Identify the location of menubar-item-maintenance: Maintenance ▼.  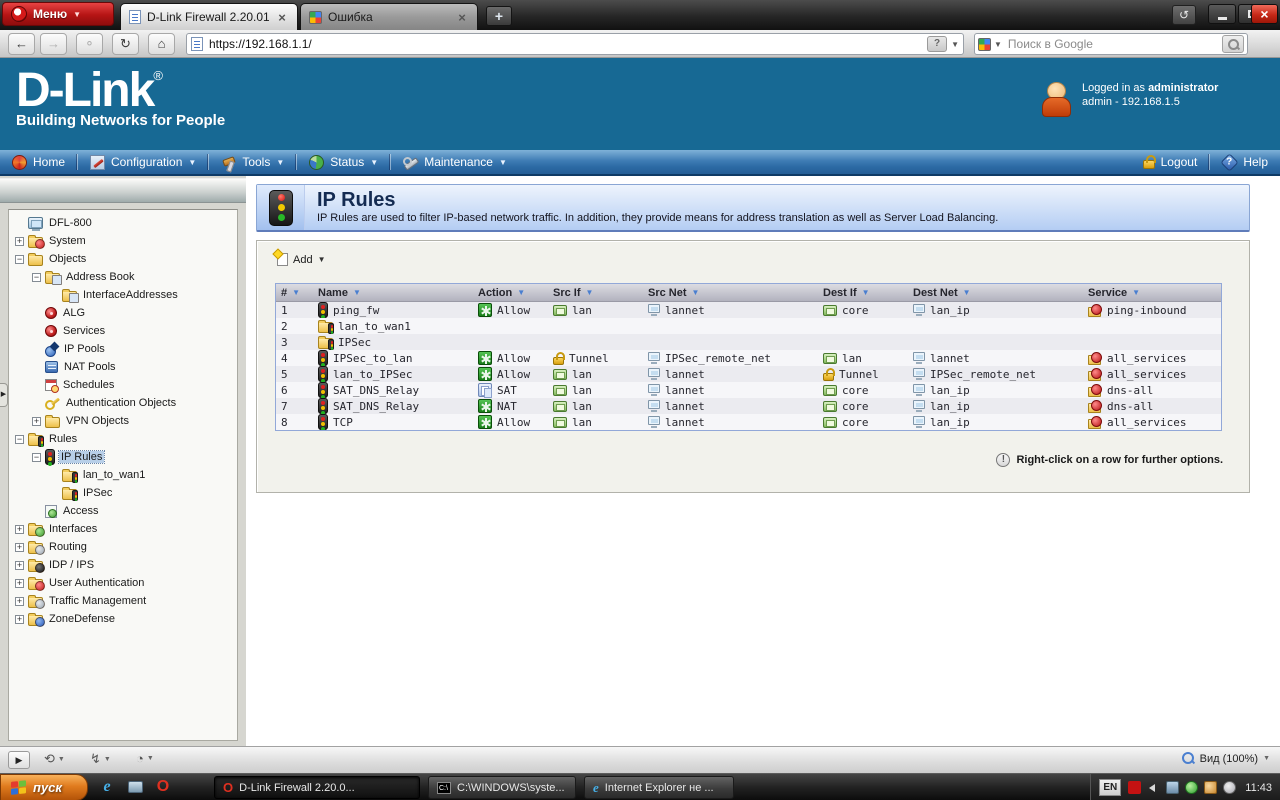
(455, 162).